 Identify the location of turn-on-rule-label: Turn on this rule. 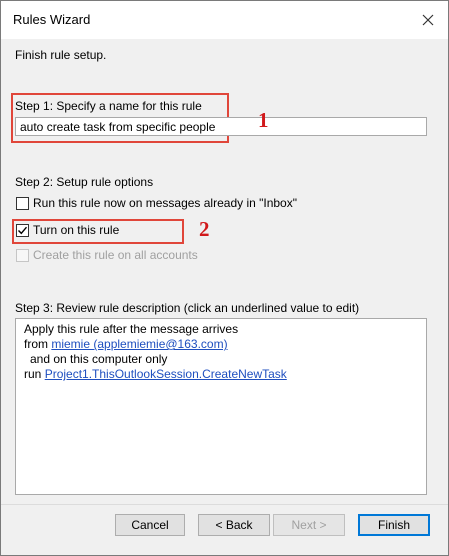
(76, 230).